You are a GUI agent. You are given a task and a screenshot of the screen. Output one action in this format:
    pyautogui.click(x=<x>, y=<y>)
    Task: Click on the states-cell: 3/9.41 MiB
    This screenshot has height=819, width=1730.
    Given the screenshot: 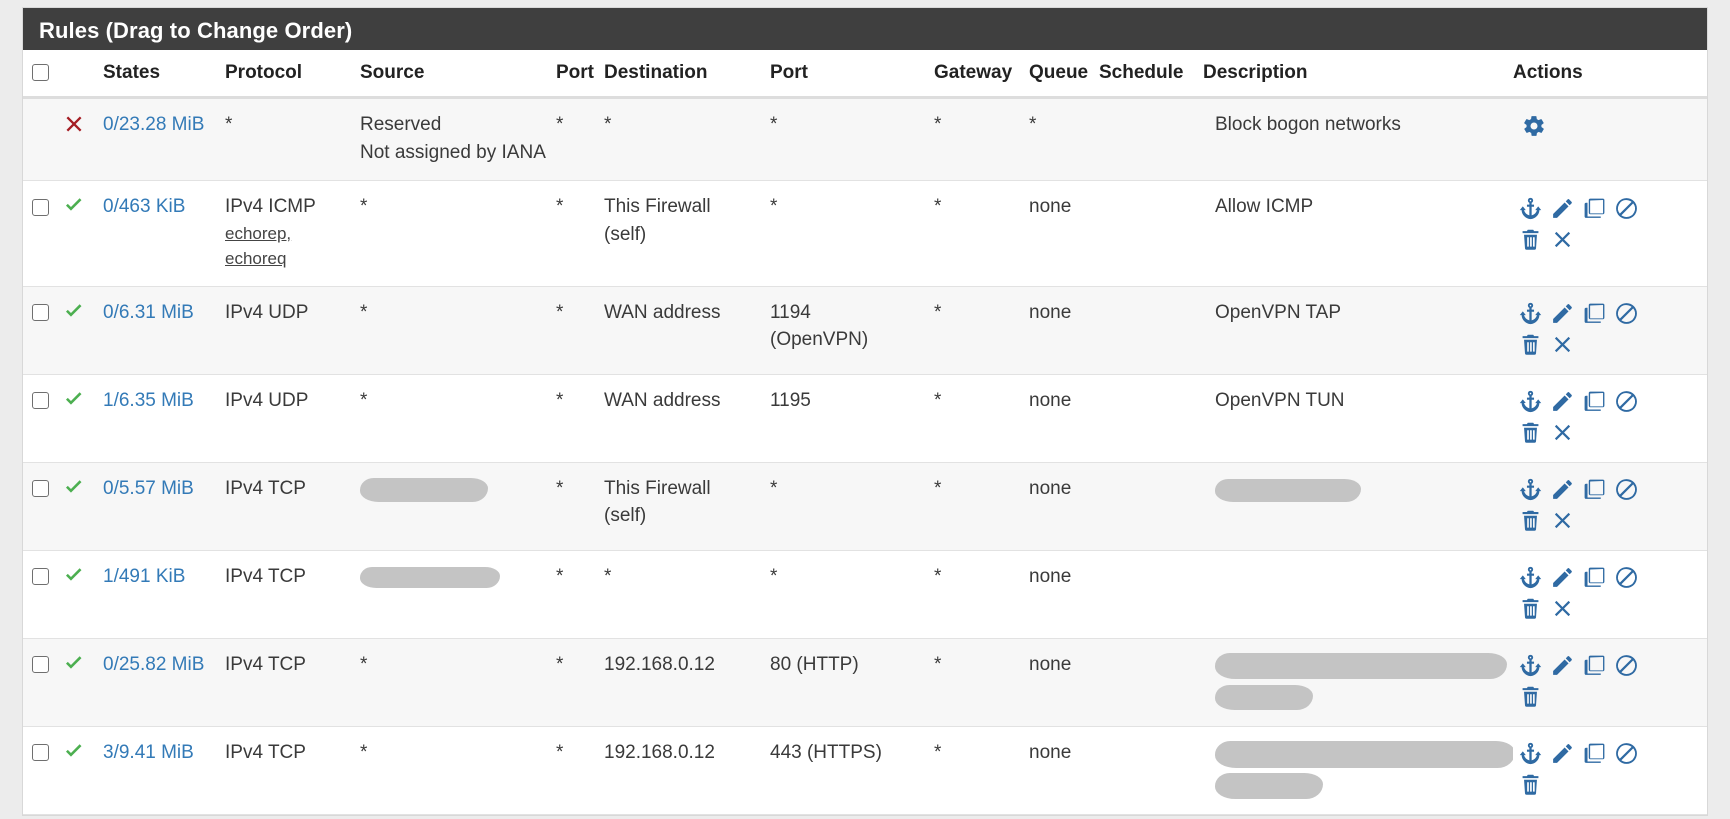 What is the action you would take?
    pyautogui.click(x=164, y=770)
    